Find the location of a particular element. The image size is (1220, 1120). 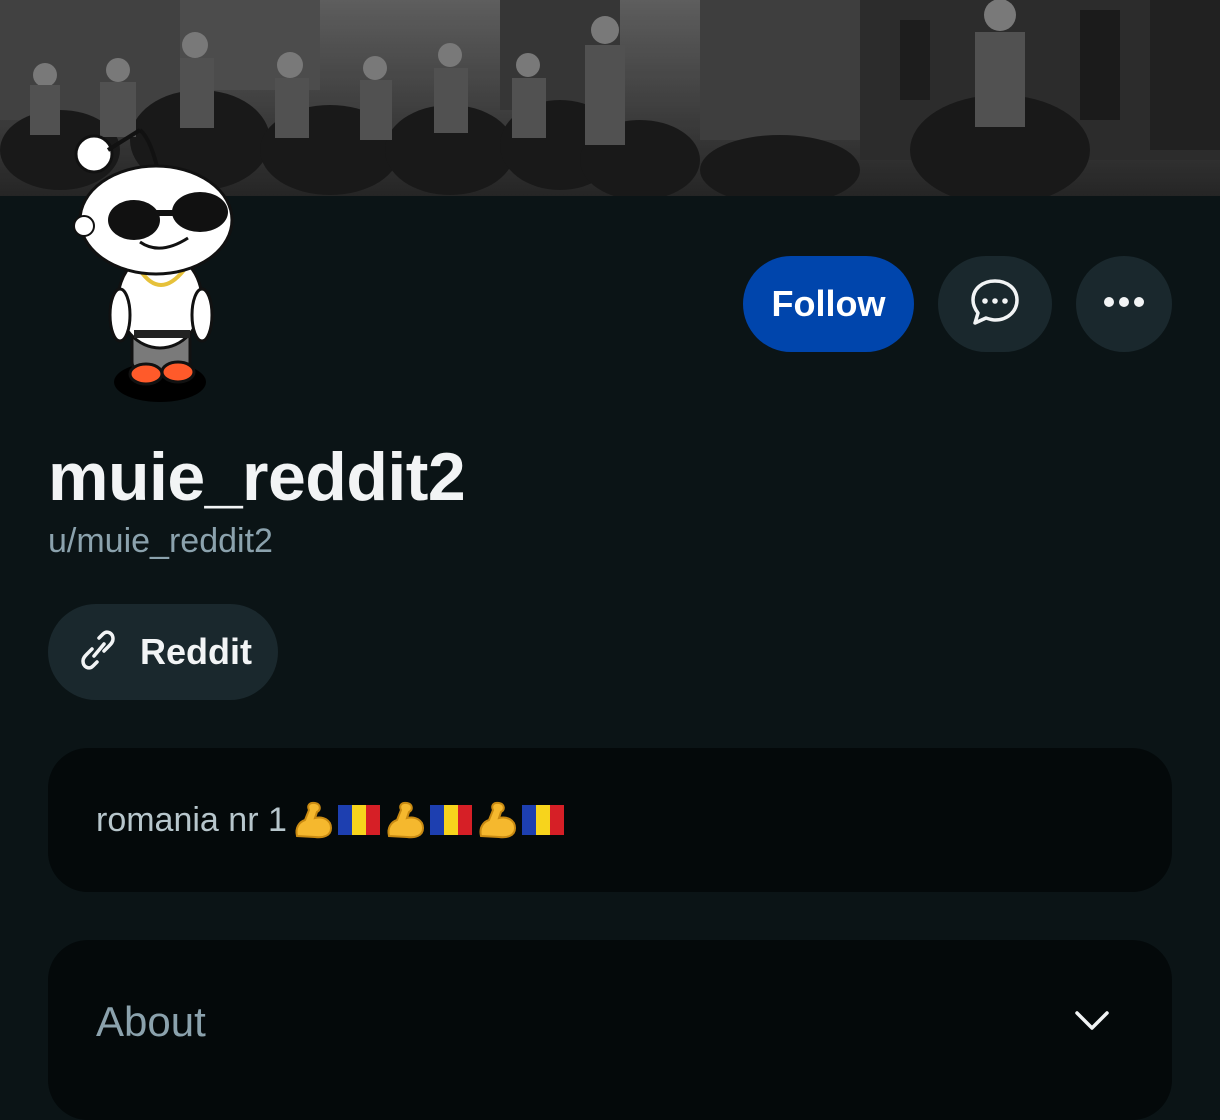

social-link-chip: Reddit is located at coordinates (163, 652).